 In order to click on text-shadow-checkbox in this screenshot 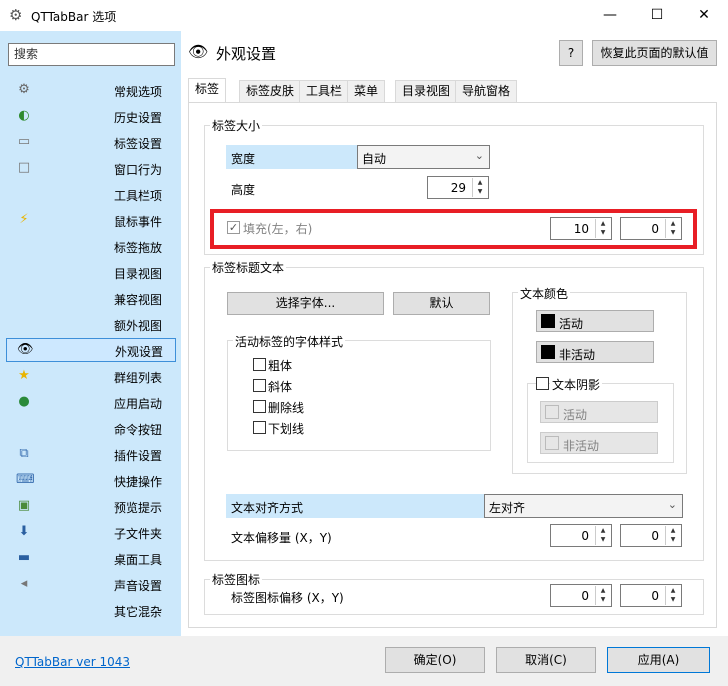, I will do `click(542, 383)`.